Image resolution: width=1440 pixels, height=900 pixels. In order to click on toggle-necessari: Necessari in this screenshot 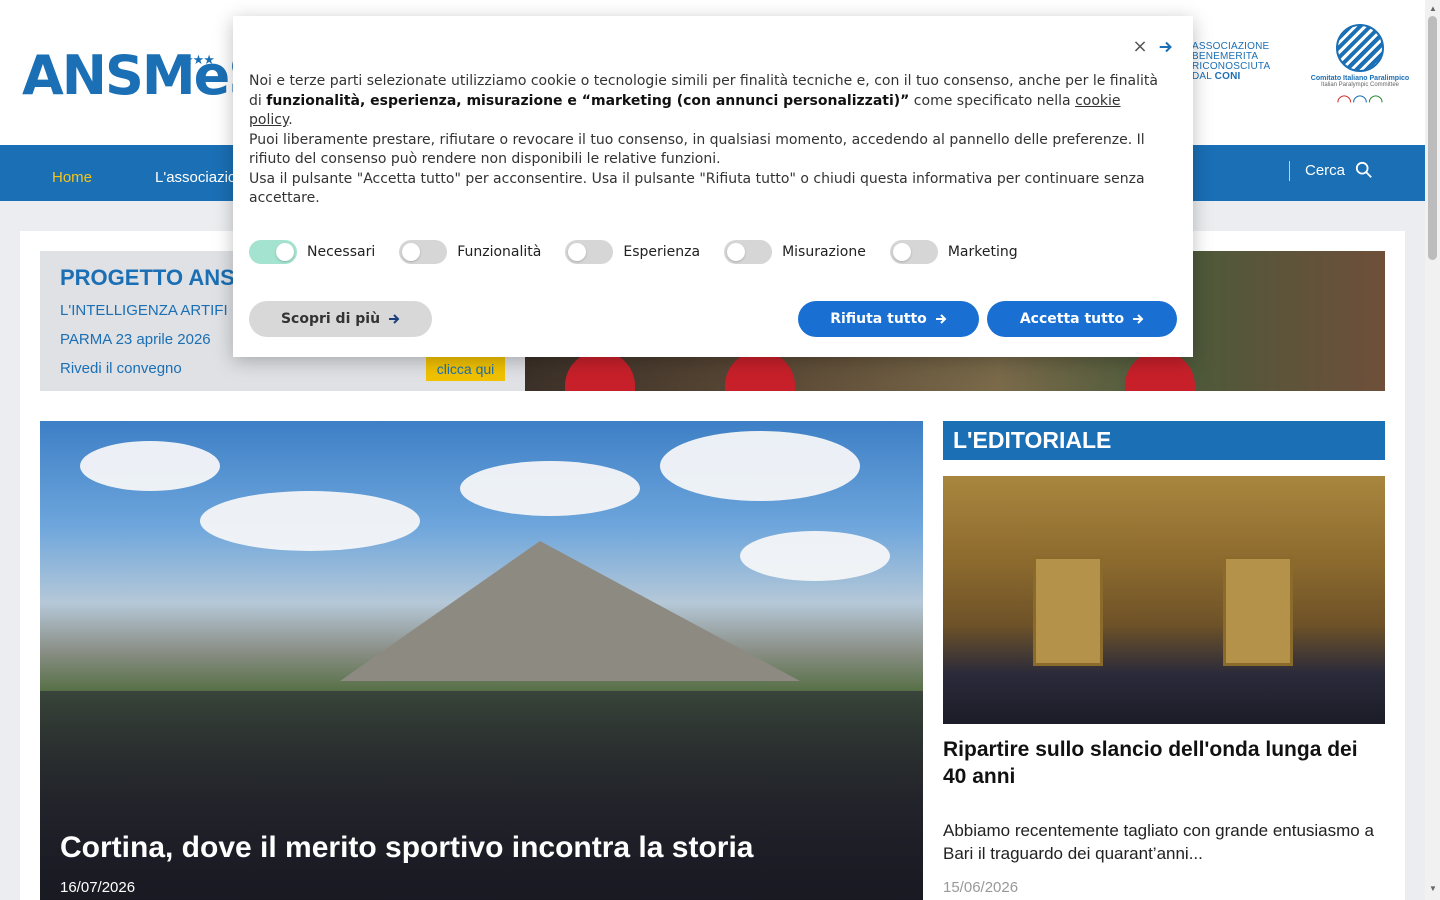, I will do `click(312, 252)`.